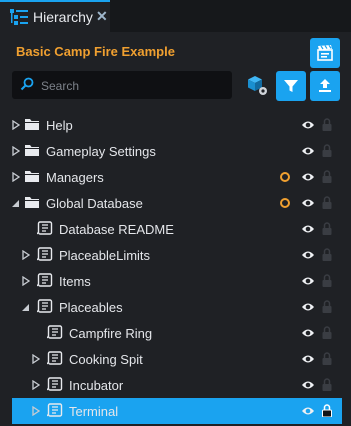 This screenshot has height=426, width=351. I want to click on search-input, so click(133, 86).